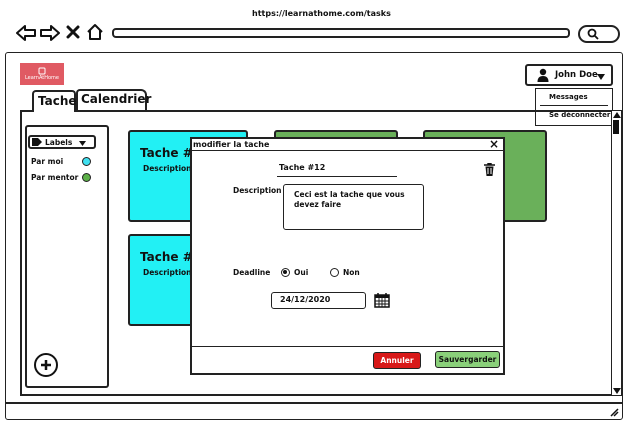 Image resolution: width=627 pixels, height=421 pixels. Describe the element at coordinates (59, 142) in the screenshot. I see `labels-button-text: Labels` at that location.